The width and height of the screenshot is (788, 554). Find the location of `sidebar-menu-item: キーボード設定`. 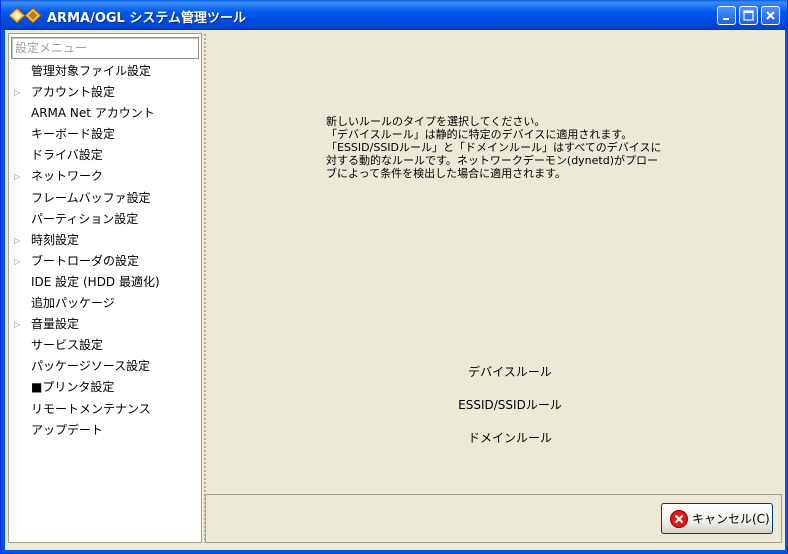

sidebar-menu-item: キーボード設定 is located at coordinates (105, 134).